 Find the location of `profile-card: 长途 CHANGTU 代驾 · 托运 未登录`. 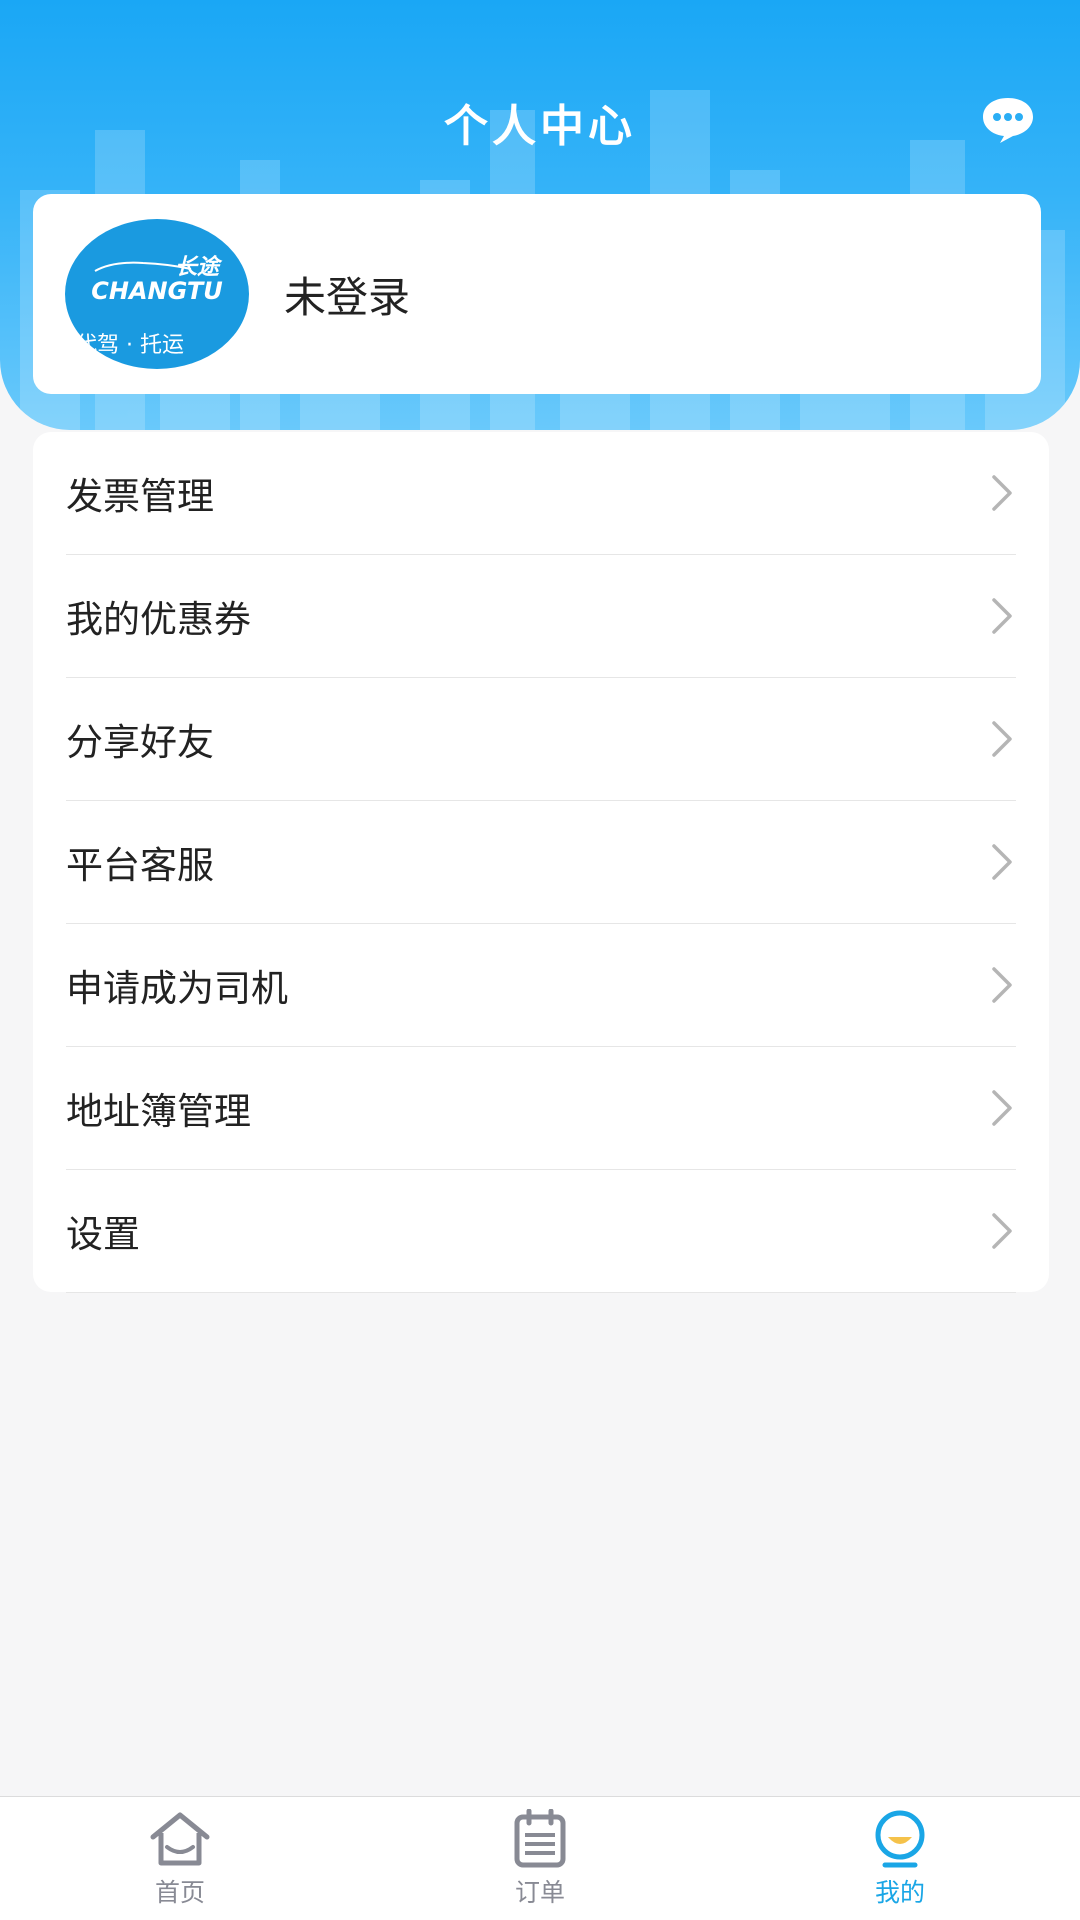

profile-card: 长途 CHANGTU 代驾 · 托运 未登录 is located at coordinates (537, 294).